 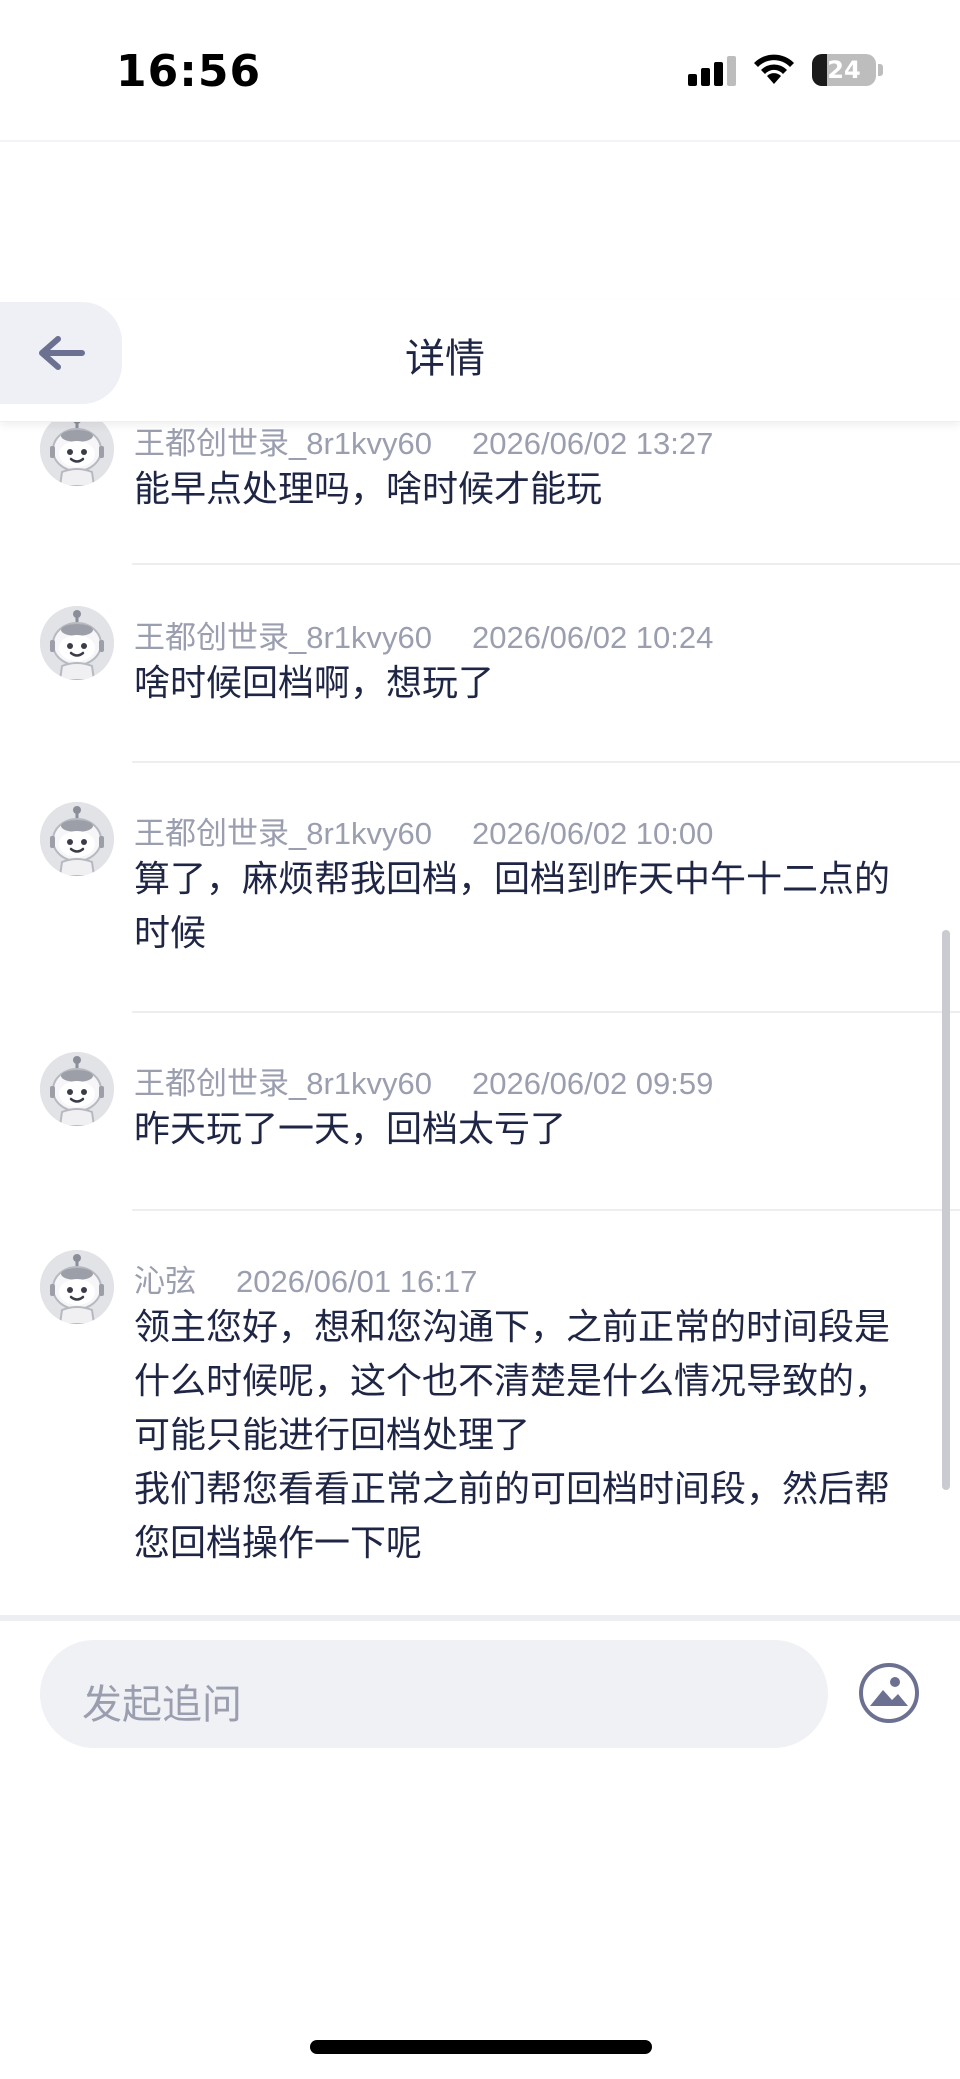 What do you see at coordinates (593, 637) in the screenshot?
I see `message-time: 2026/06/02 10:24` at bounding box center [593, 637].